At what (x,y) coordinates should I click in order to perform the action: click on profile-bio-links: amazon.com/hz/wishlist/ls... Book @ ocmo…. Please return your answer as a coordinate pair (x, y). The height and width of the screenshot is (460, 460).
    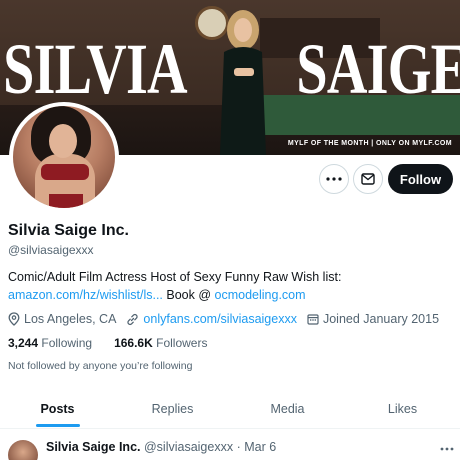
    Looking at the image, I should click on (157, 295).